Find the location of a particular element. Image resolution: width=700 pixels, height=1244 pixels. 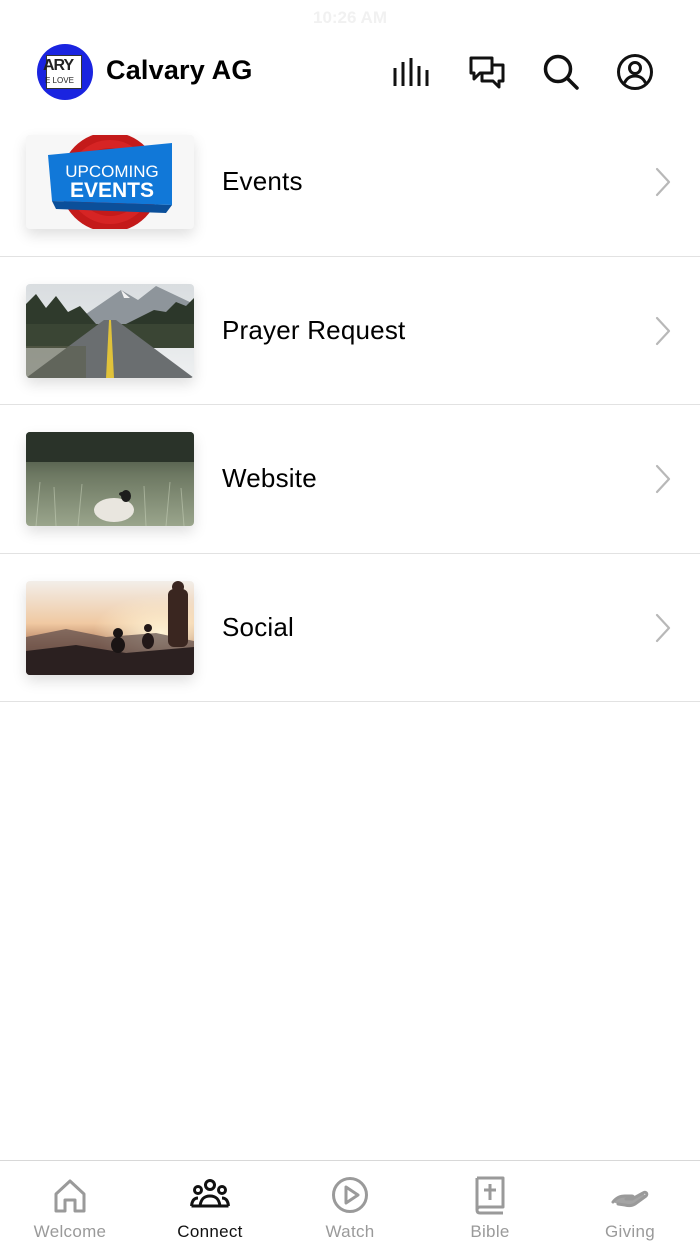

status-time: 10:26 AM is located at coordinates (349, 17).